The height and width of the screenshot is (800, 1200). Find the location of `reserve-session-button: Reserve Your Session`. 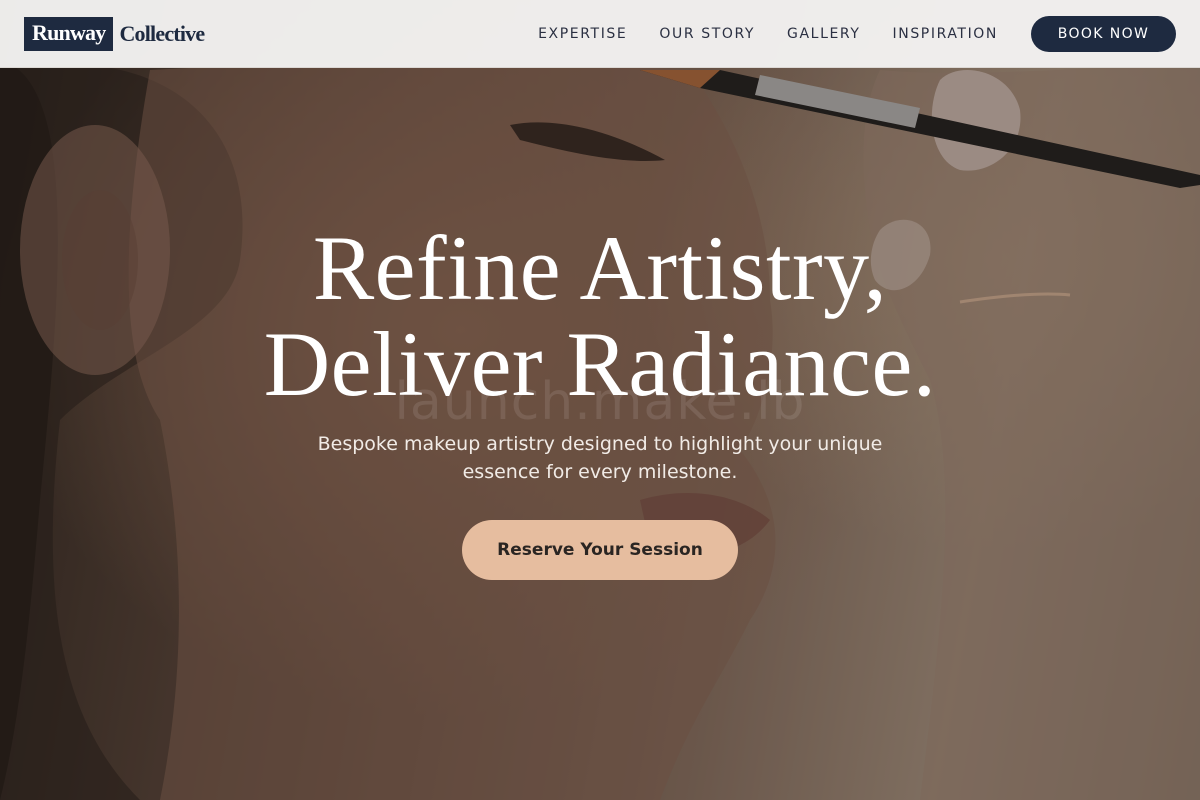

reserve-session-button: Reserve Your Session is located at coordinates (600, 550).